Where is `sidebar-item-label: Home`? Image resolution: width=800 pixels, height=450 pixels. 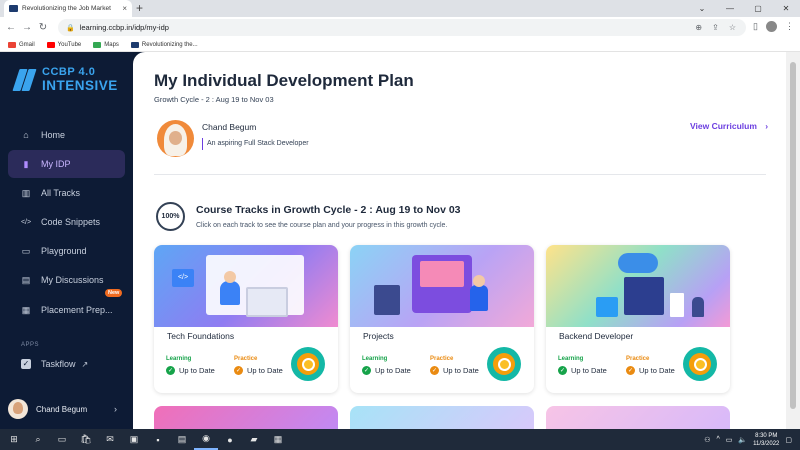
sidebar-item-label: Home is located at coordinates (53, 135).